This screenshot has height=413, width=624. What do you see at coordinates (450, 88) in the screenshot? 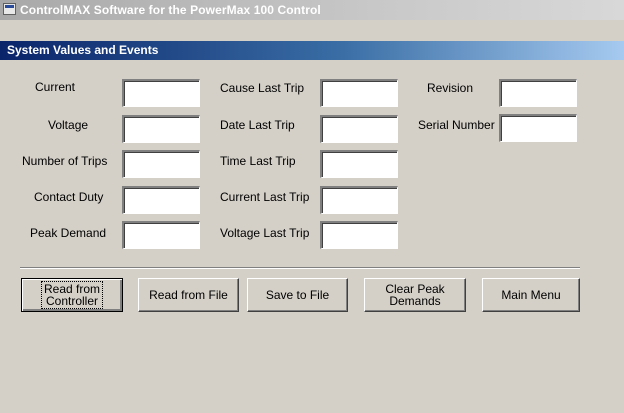
I see `revision-label: Revision` at bounding box center [450, 88].